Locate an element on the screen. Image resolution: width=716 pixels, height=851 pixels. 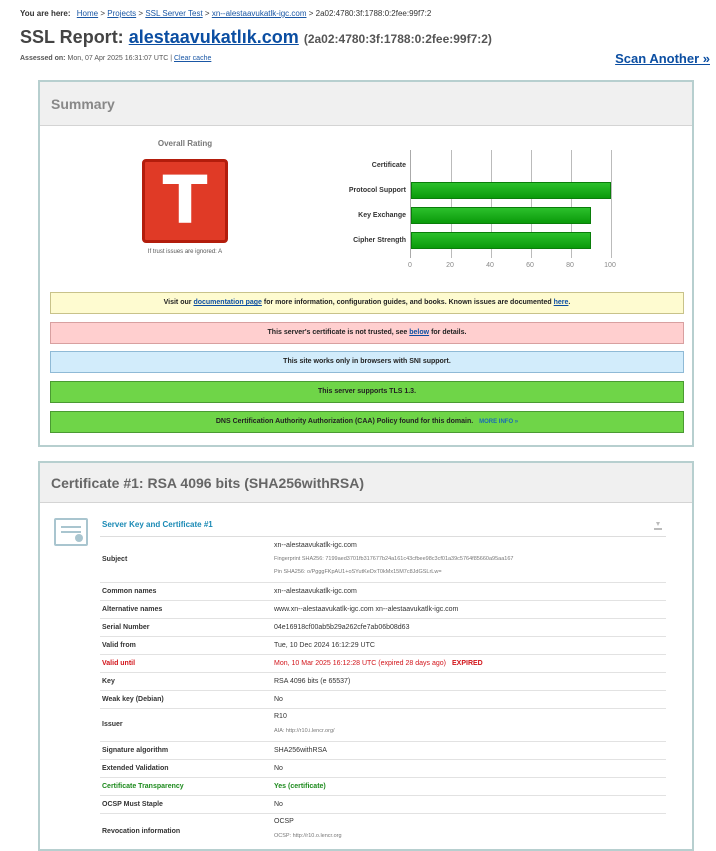
caa-more-info-link: MORE INFO » is located at coordinates (498, 422).